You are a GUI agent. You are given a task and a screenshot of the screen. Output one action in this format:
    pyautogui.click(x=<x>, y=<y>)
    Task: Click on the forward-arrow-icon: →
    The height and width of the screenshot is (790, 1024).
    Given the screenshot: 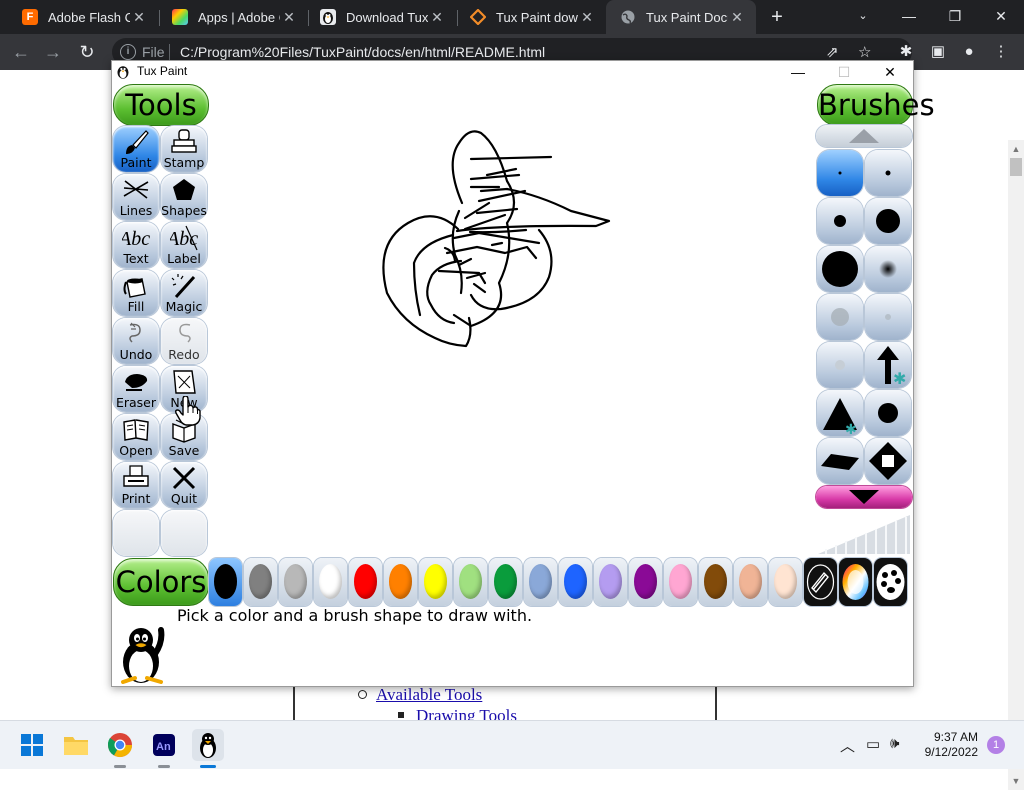 What is the action you would take?
    pyautogui.click(x=53, y=52)
    